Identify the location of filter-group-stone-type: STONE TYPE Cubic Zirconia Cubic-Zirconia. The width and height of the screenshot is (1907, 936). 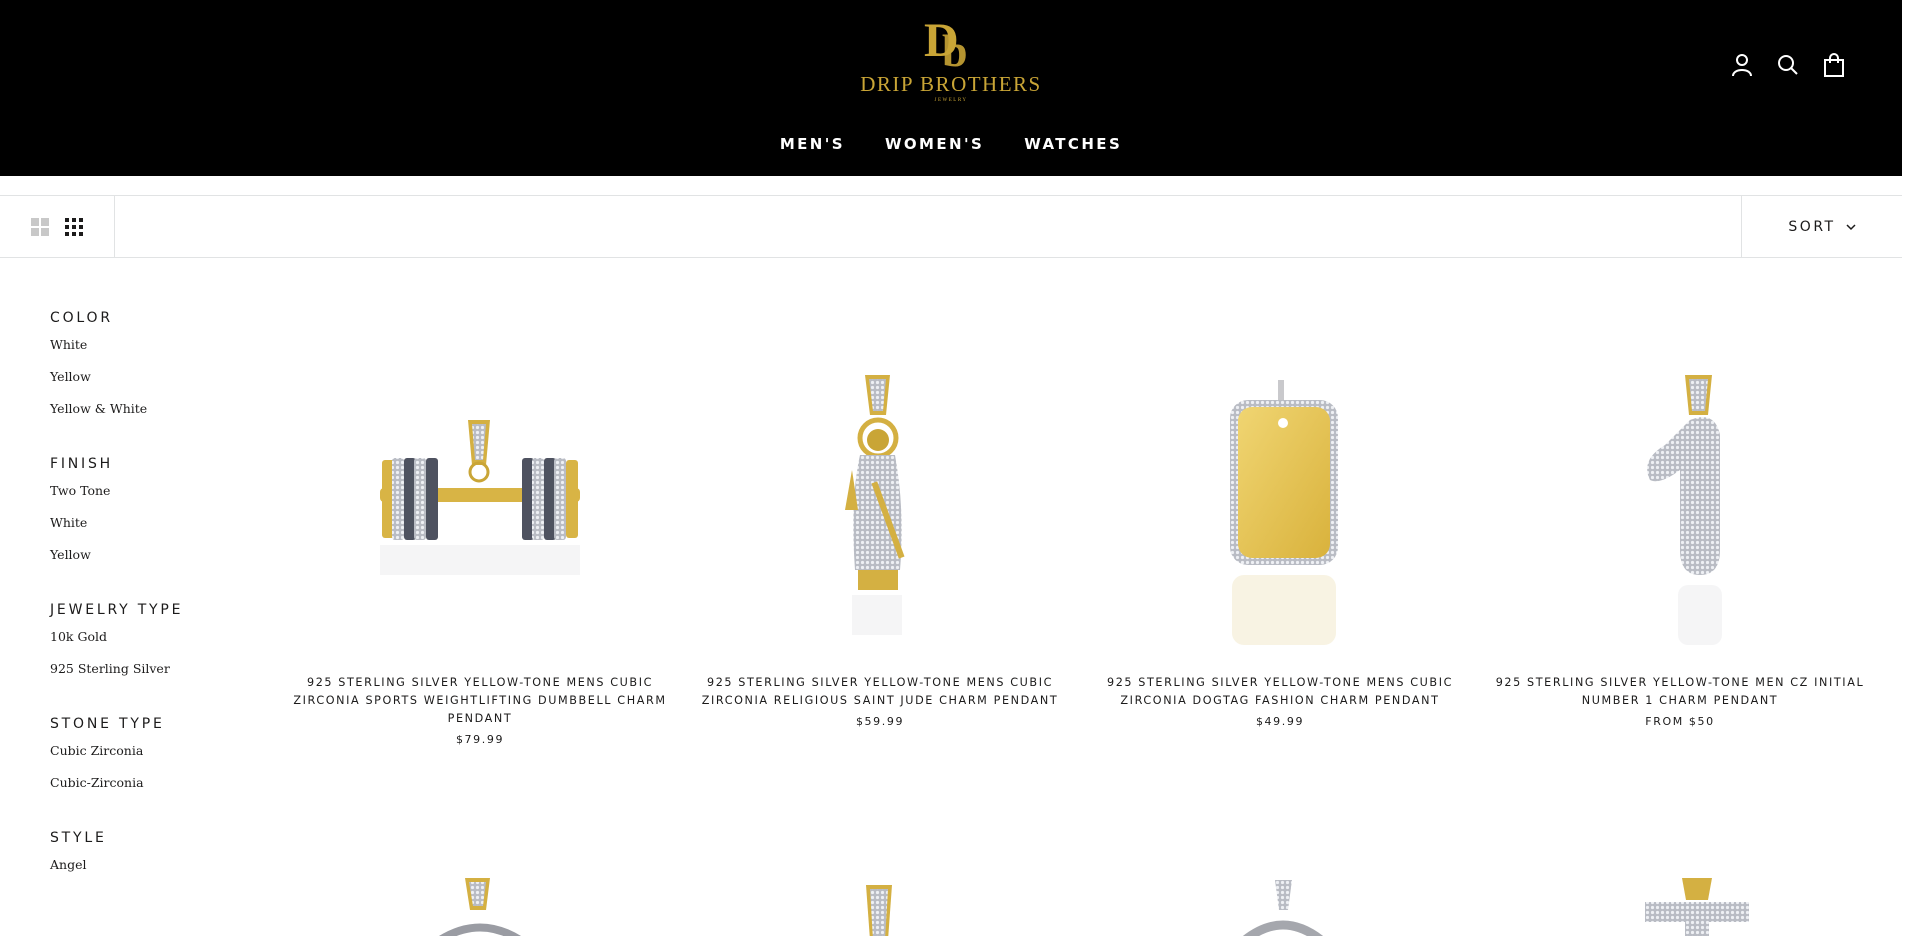
(150, 762).